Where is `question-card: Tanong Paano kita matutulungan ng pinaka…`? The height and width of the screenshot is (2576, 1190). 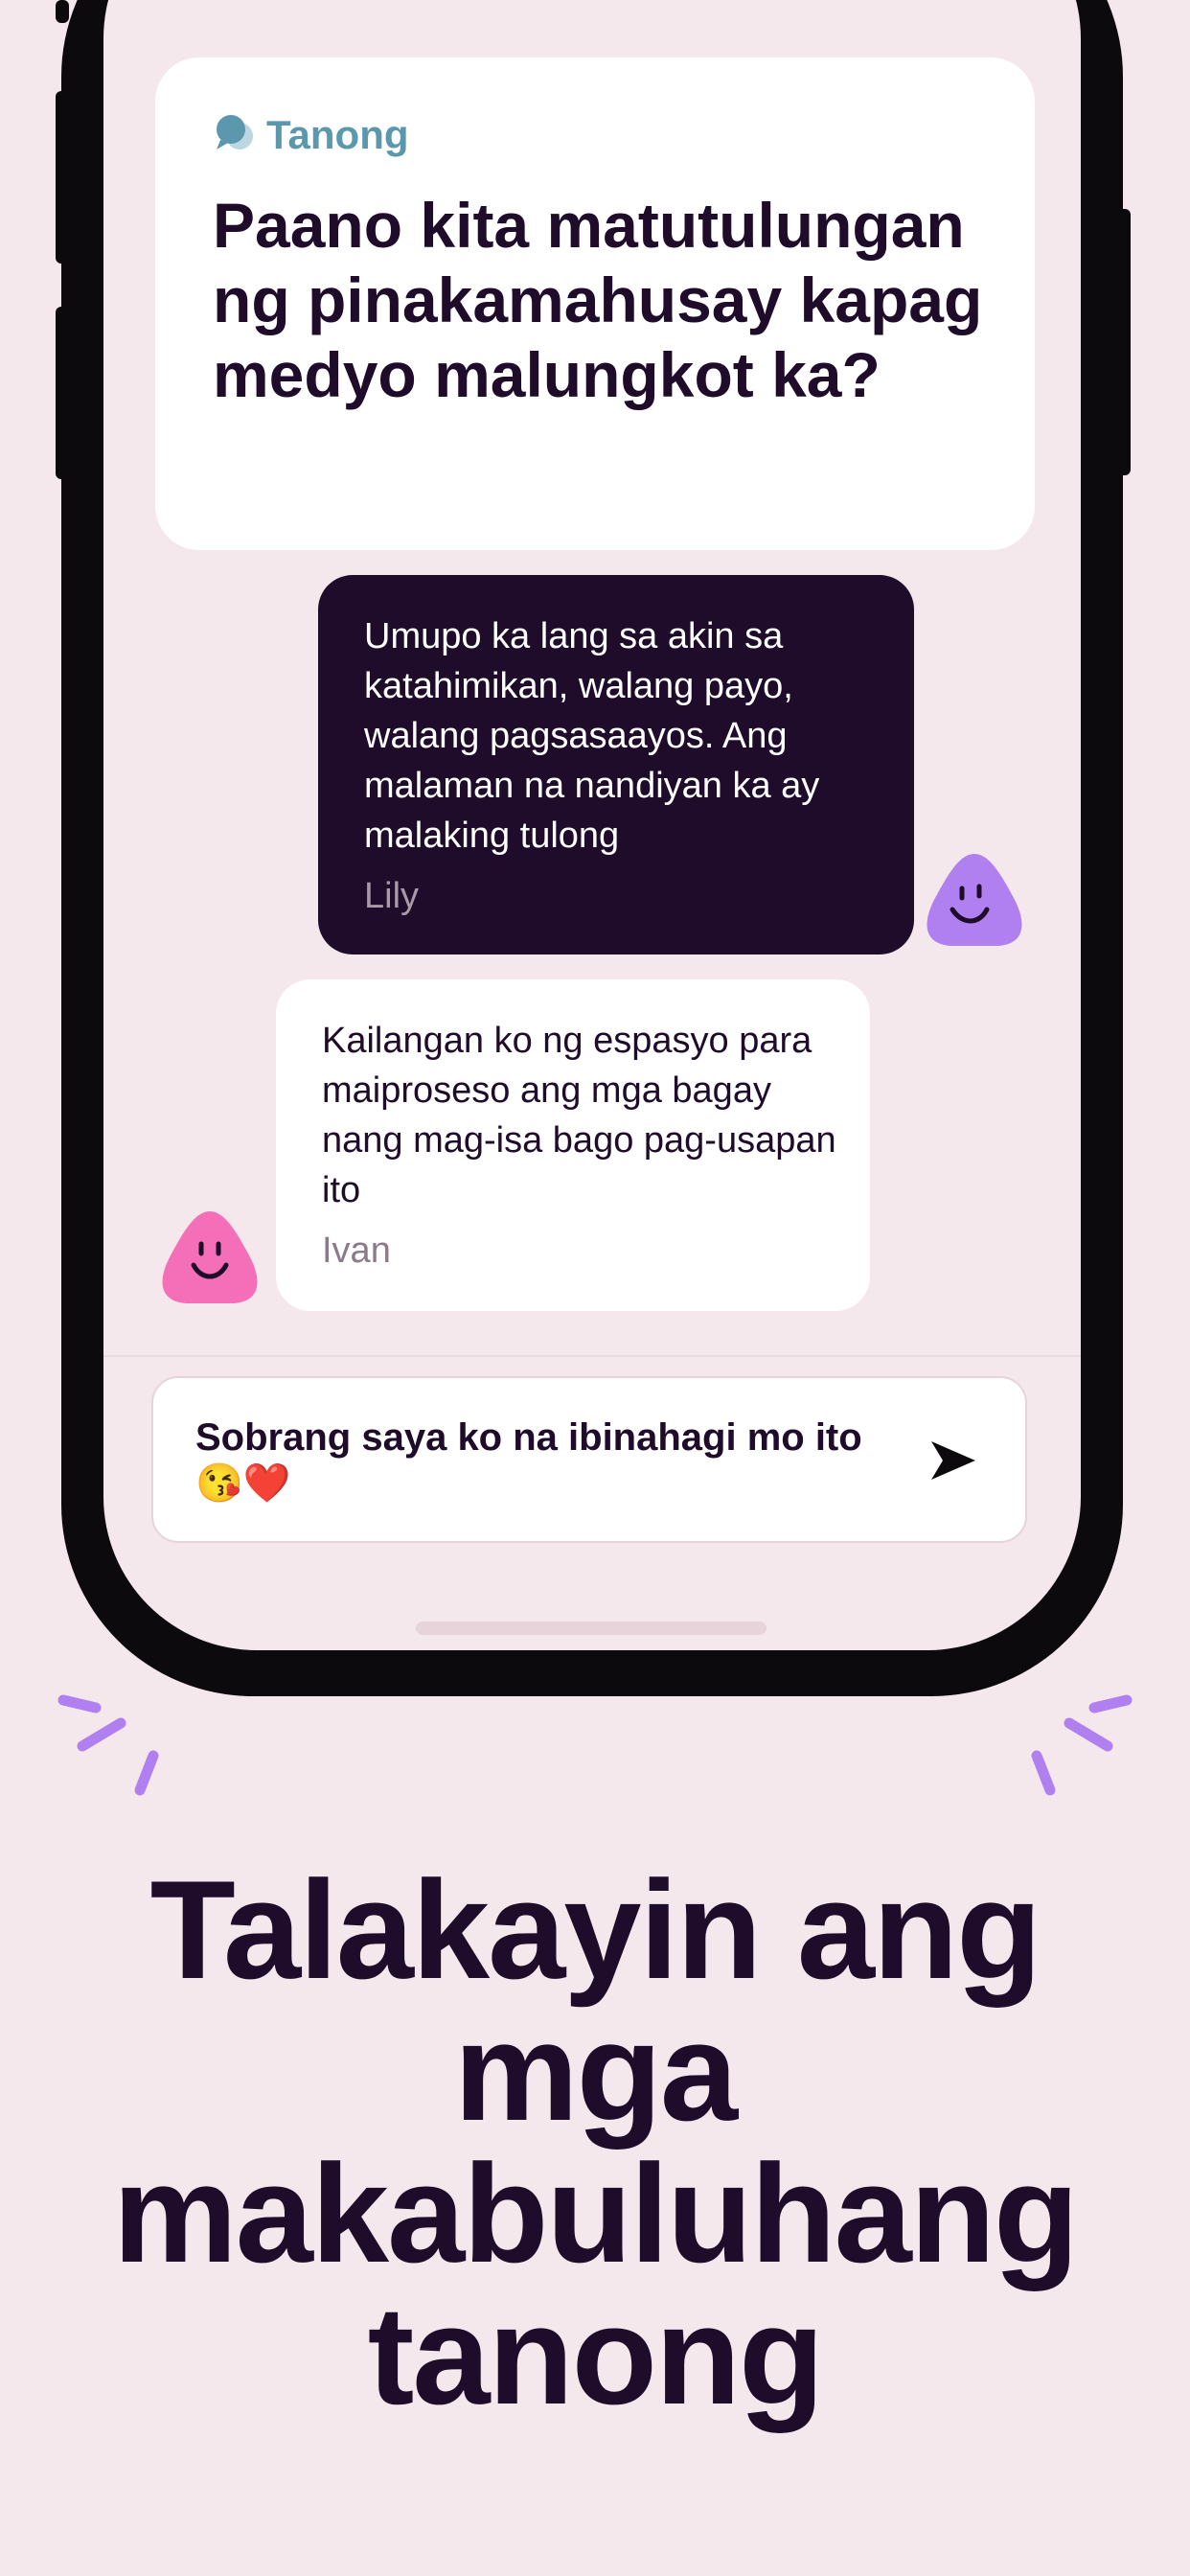 question-card: Tanong Paano kita matutulungan ng pinaka… is located at coordinates (595, 304).